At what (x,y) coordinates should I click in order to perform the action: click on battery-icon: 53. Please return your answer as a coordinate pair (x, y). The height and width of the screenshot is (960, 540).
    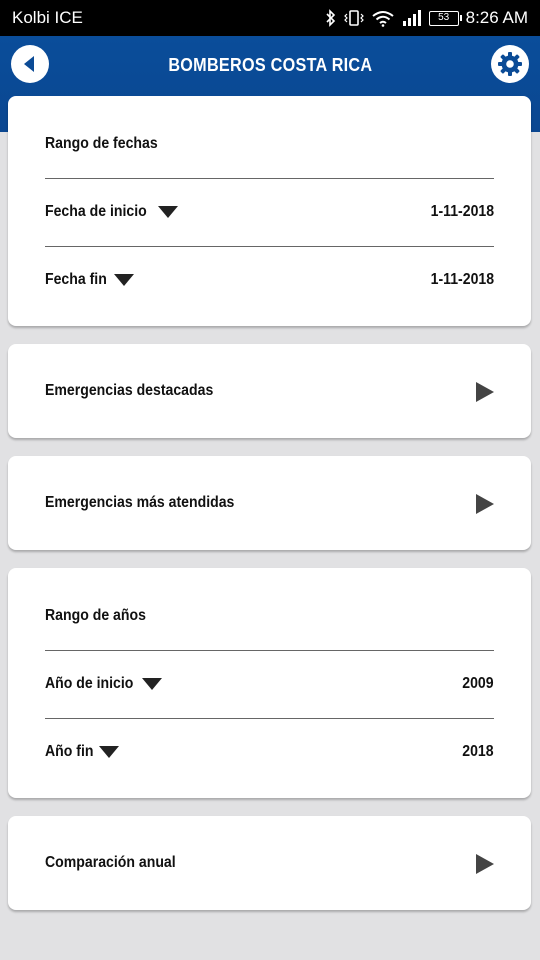
    Looking at the image, I should click on (445, 18).